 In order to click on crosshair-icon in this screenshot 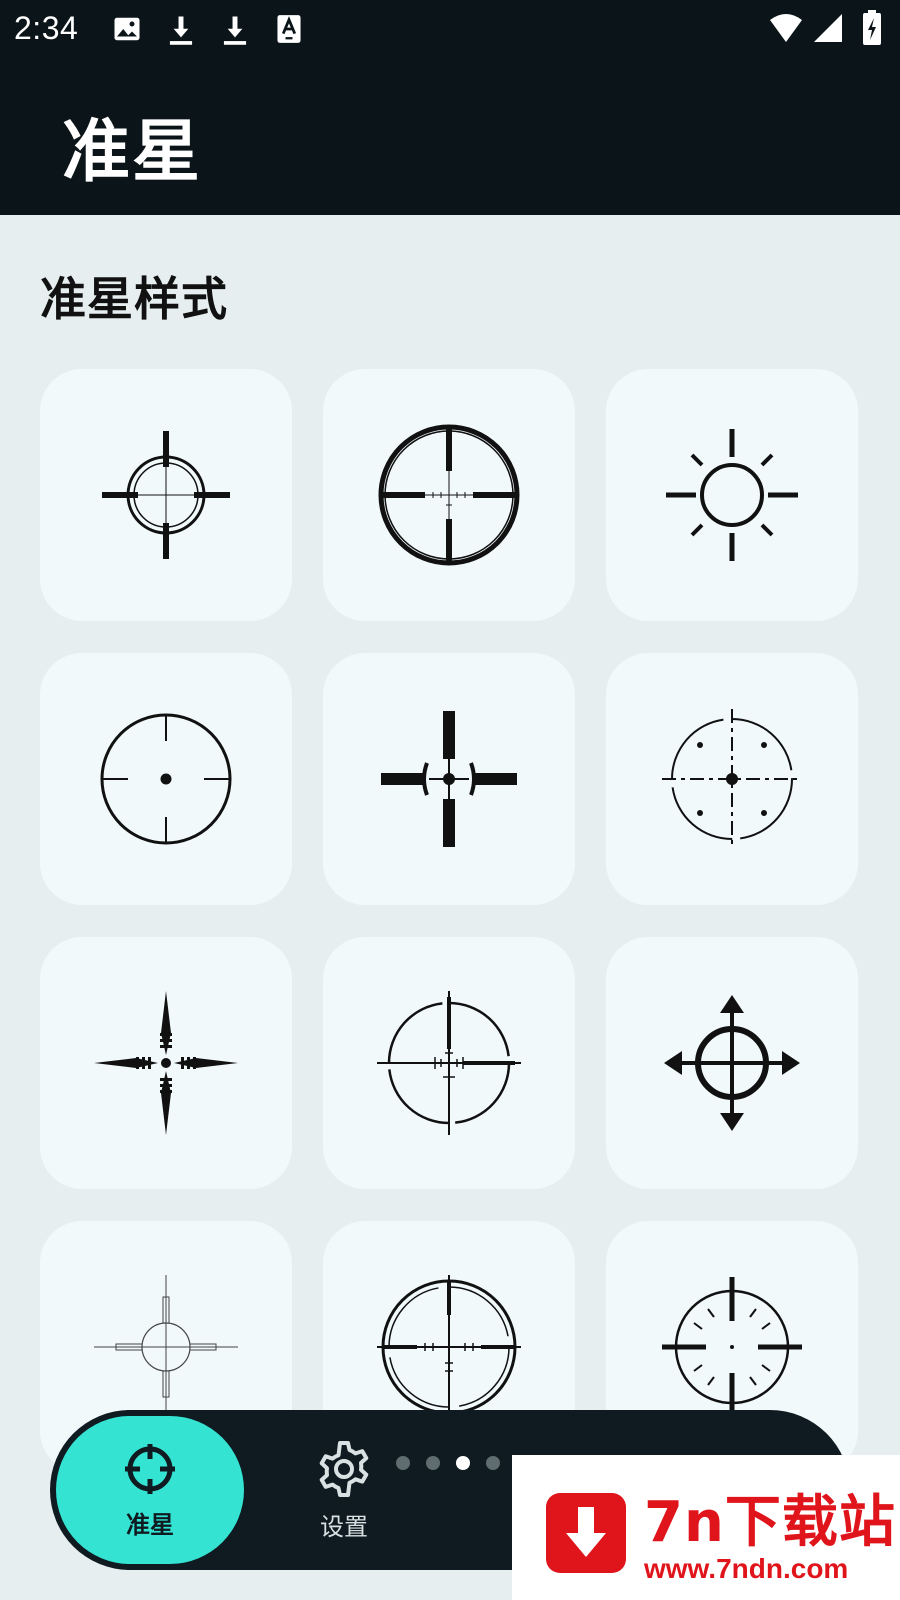, I will do `click(150, 1468)`.